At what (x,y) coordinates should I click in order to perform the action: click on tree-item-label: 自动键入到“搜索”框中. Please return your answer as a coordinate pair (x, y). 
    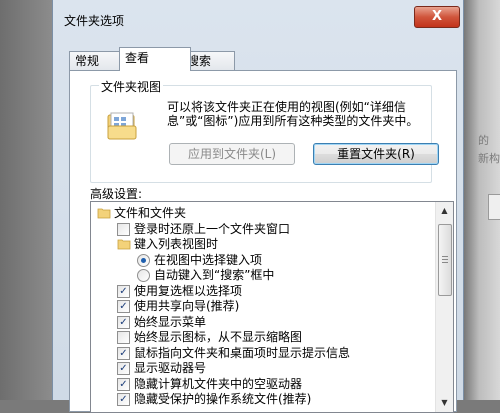
    Looking at the image, I should click on (214, 275).